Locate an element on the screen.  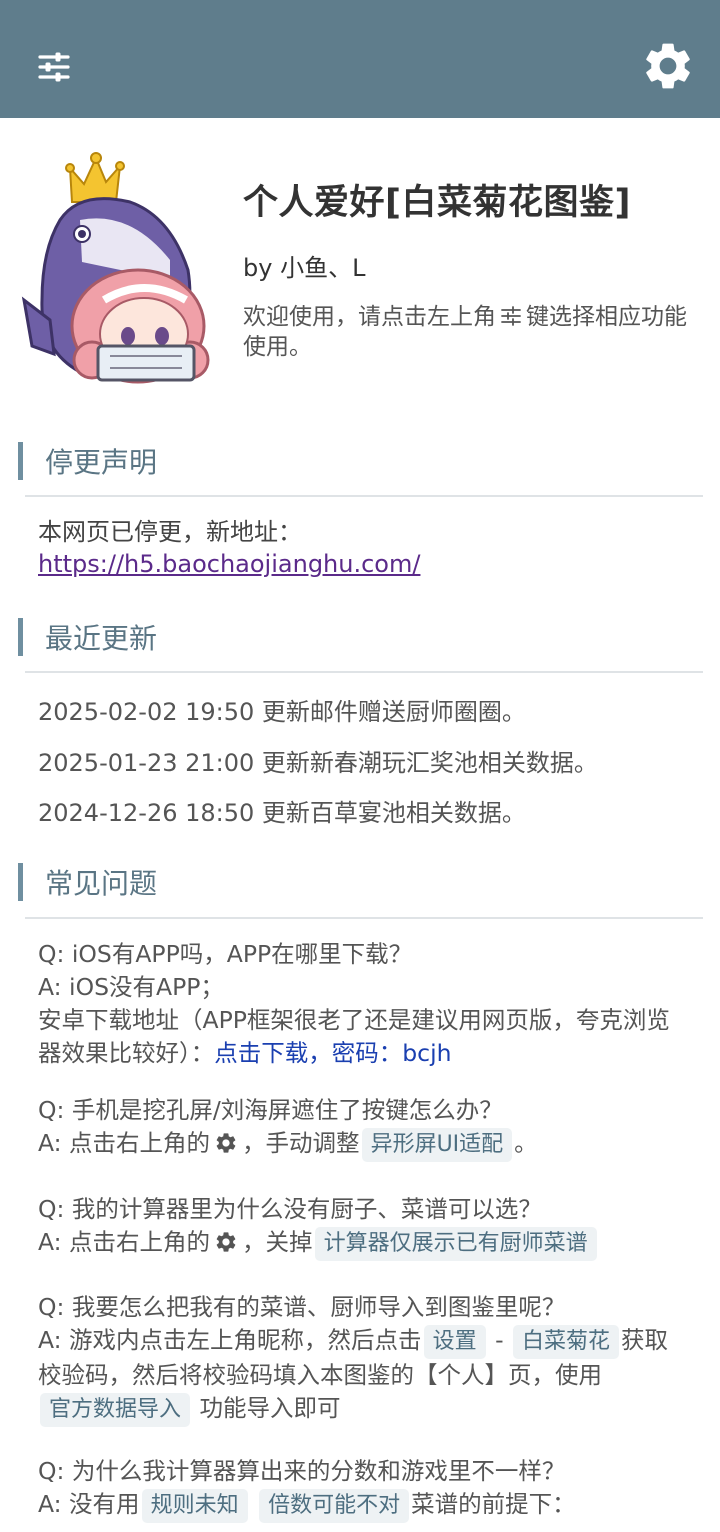
section-updates-title: 最近更新 is located at coordinates (87, 637).